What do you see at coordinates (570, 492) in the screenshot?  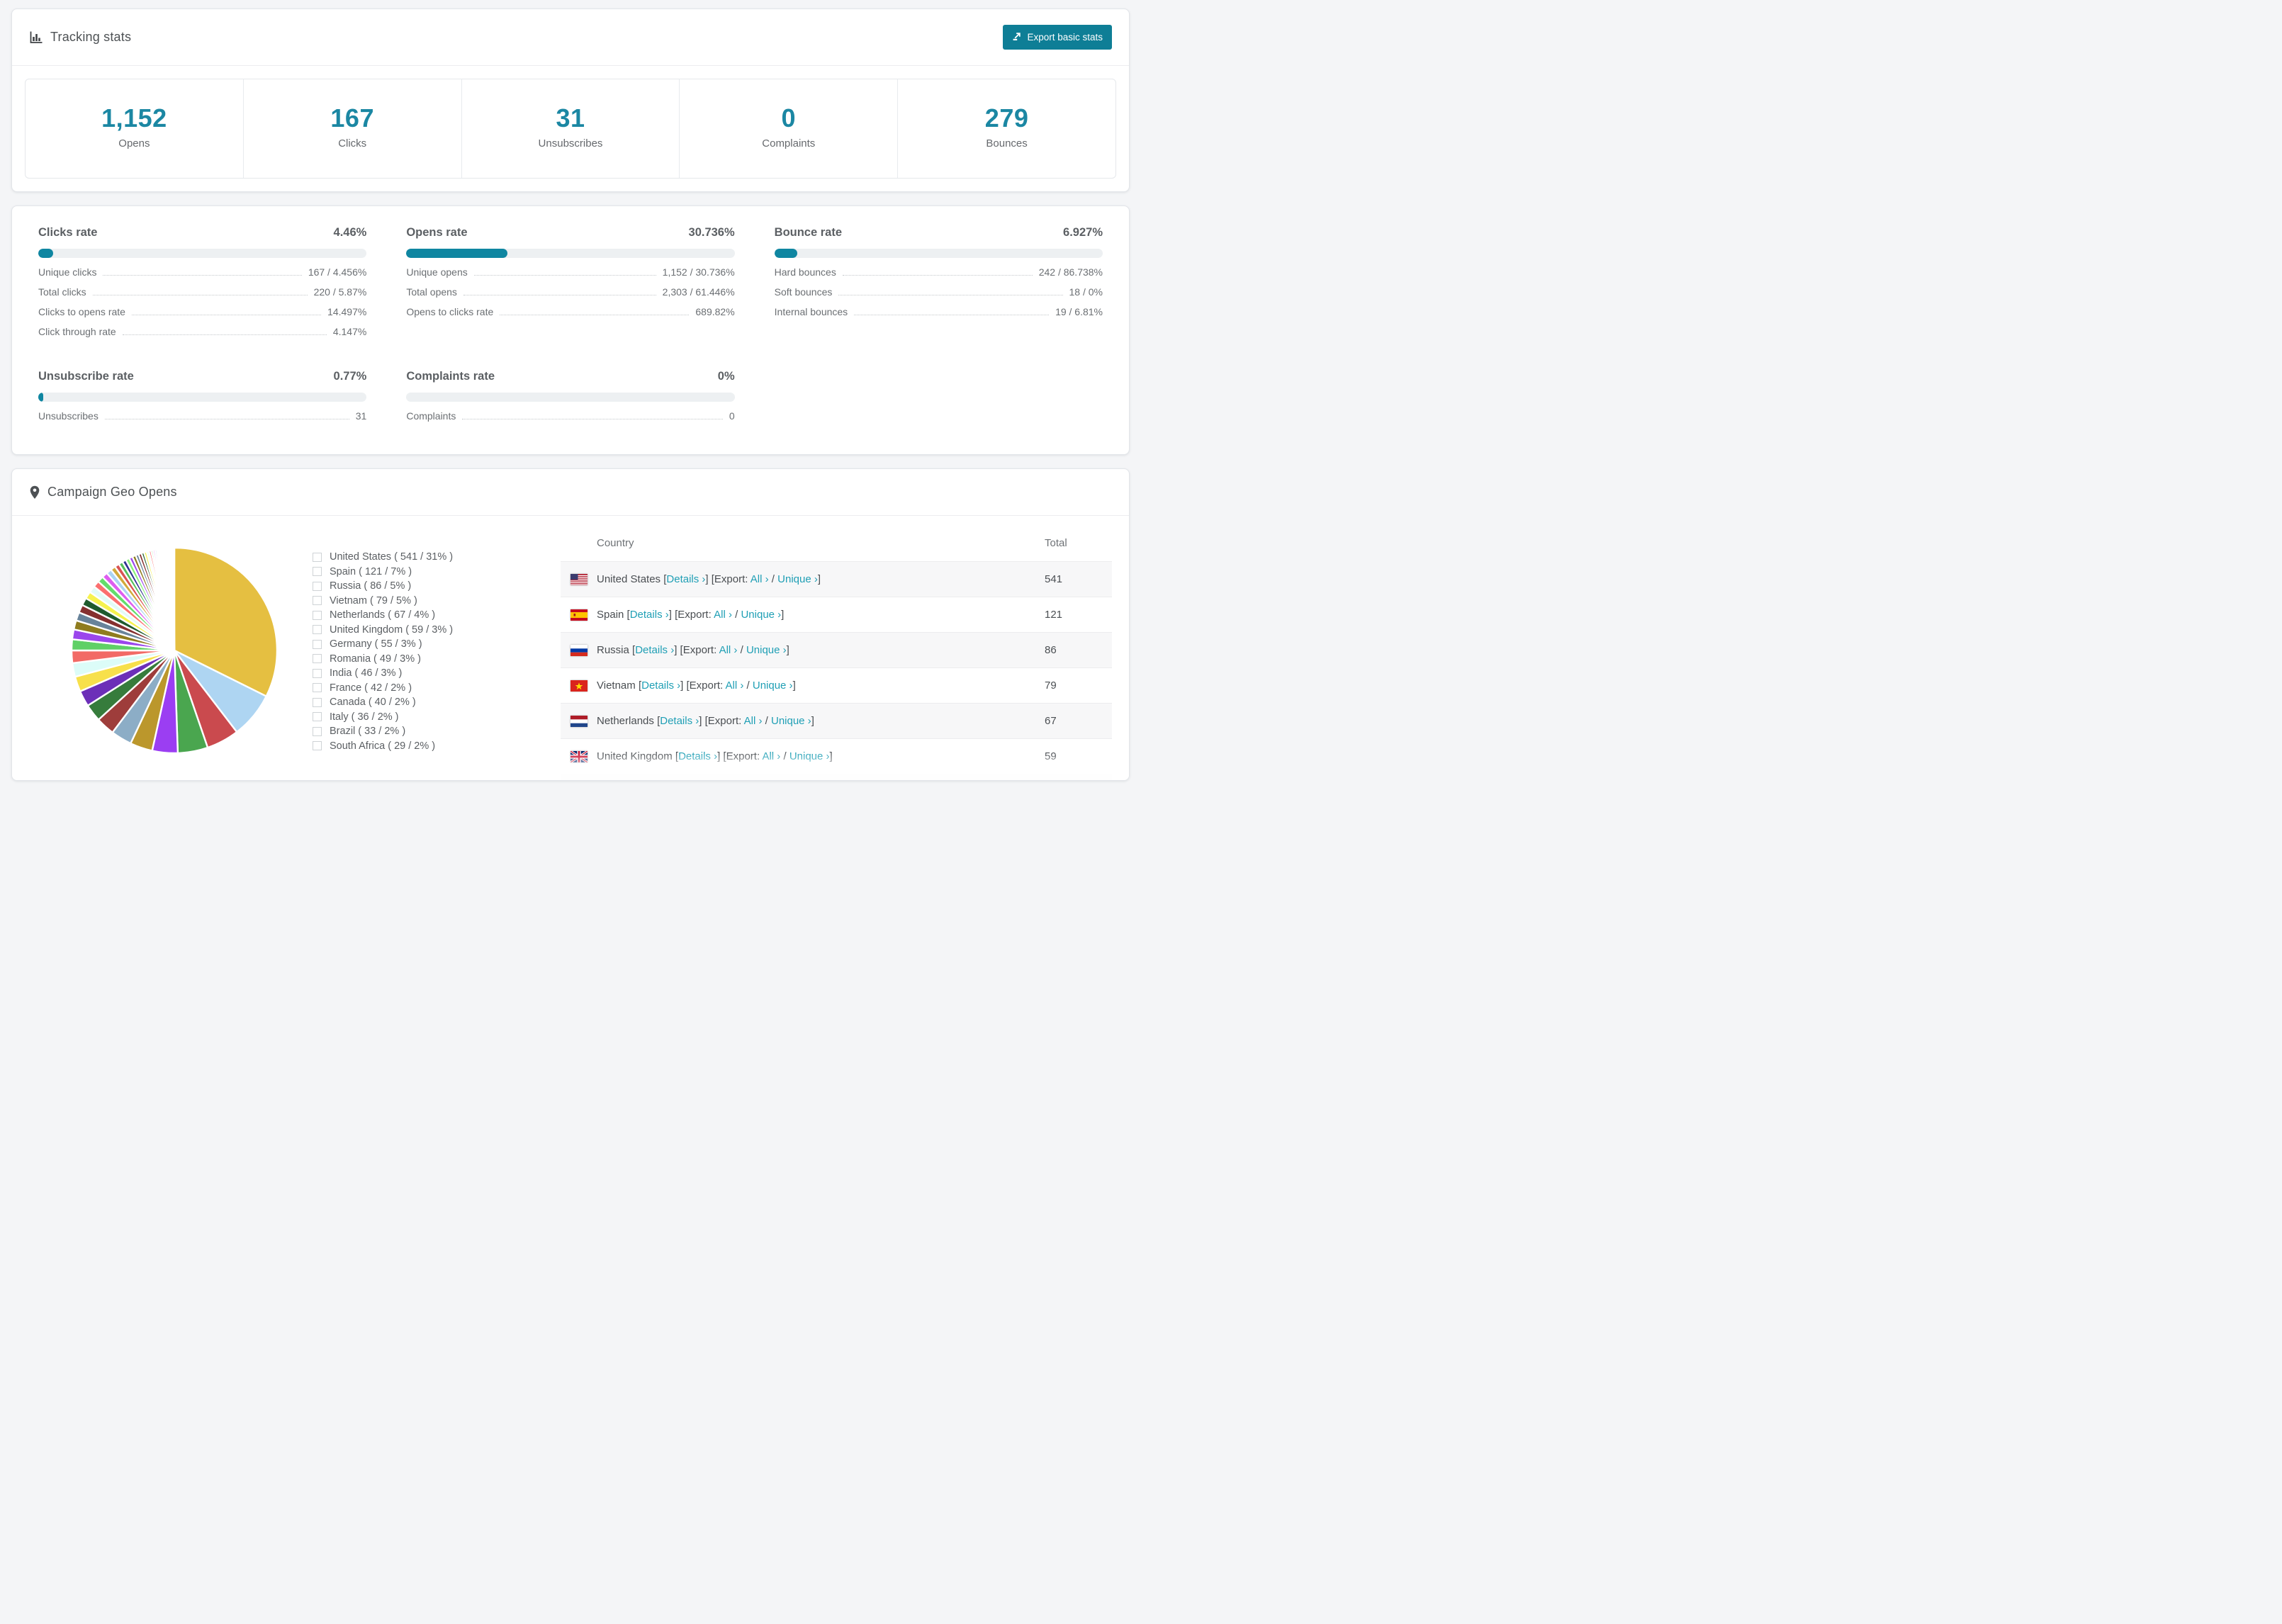 I see `geo-header: Campaign Geo Opens` at bounding box center [570, 492].